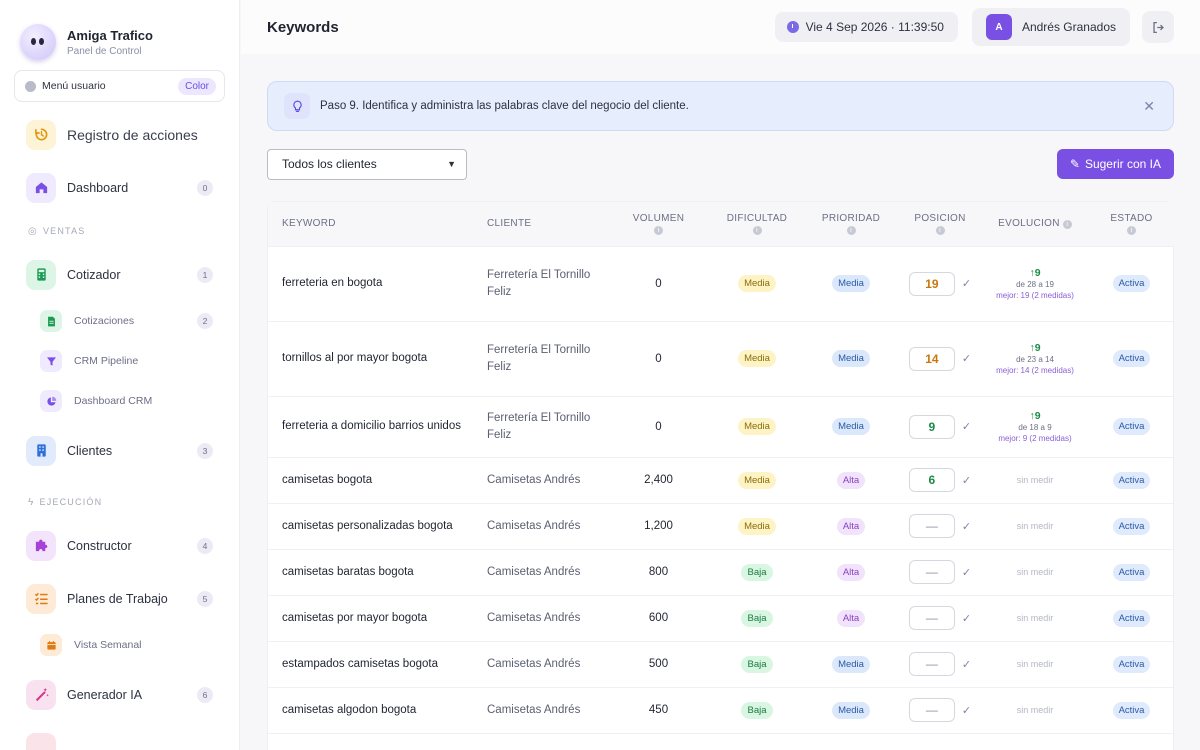  What do you see at coordinates (119, 361) in the screenshot?
I see `sidebar-item-crm-pipeline: CRM Pipeline` at bounding box center [119, 361].